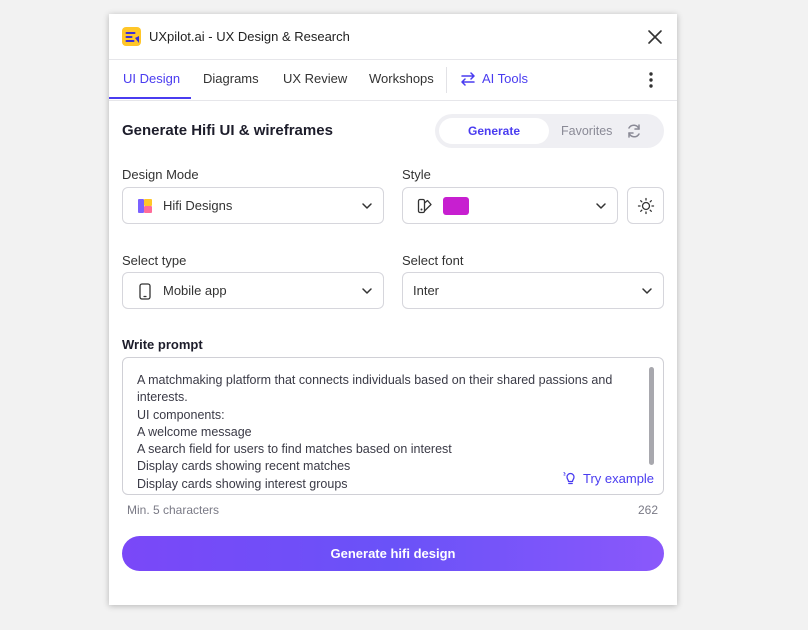 Image resolution: width=808 pixels, height=630 pixels. What do you see at coordinates (433, 260) in the screenshot?
I see `select-font-label: Select font` at bounding box center [433, 260].